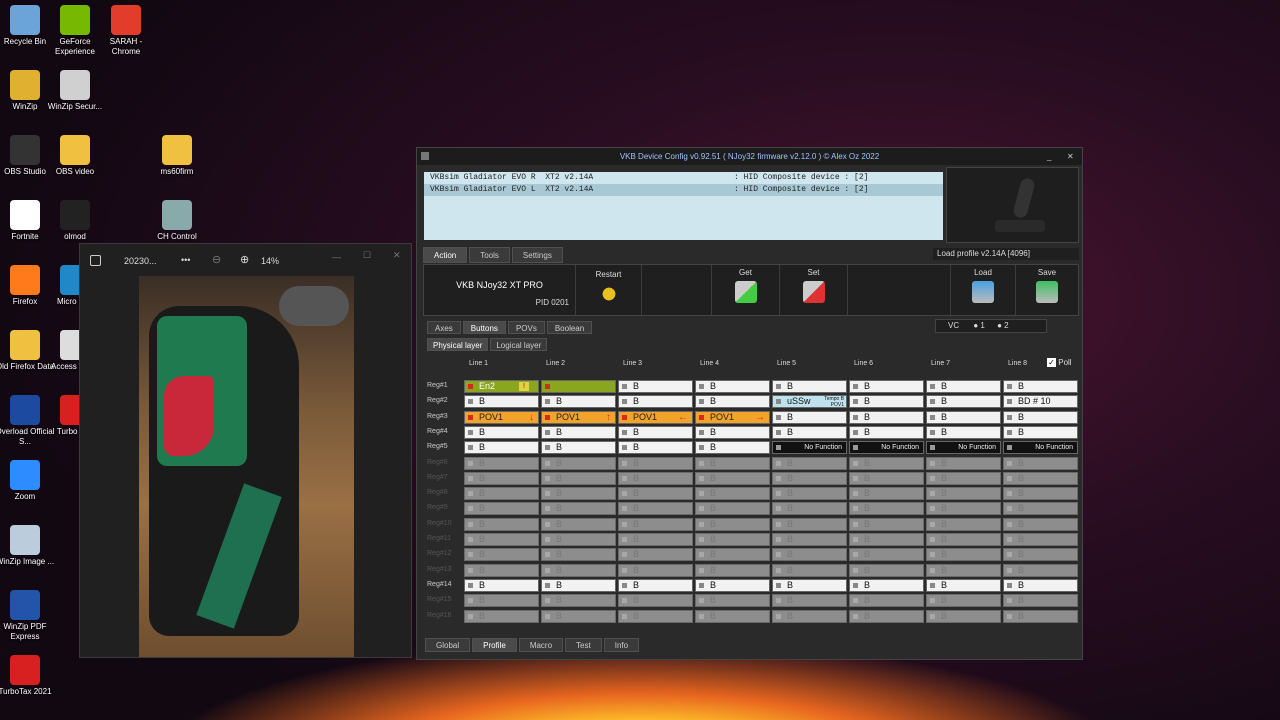 Image resolution: width=1280 pixels, height=720 pixels. What do you see at coordinates (448, 645) in the screenshot?
I see `tab-global: Global` at bounding box center [448, 645].